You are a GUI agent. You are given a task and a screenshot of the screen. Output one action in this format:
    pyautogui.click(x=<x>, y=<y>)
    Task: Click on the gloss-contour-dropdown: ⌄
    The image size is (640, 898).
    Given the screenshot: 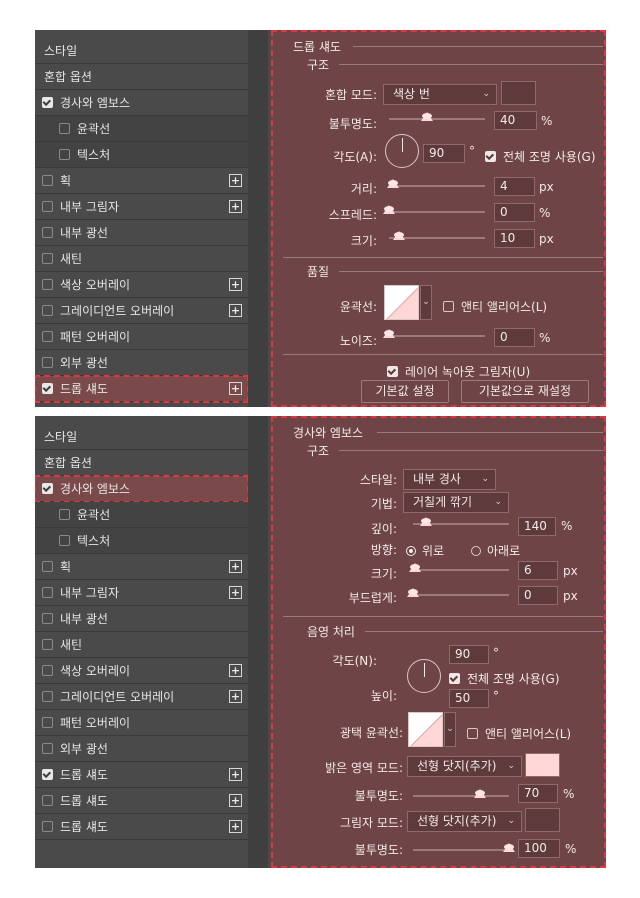 What is the action you would take?
    pyautogui.click(x=450, y=729)
    